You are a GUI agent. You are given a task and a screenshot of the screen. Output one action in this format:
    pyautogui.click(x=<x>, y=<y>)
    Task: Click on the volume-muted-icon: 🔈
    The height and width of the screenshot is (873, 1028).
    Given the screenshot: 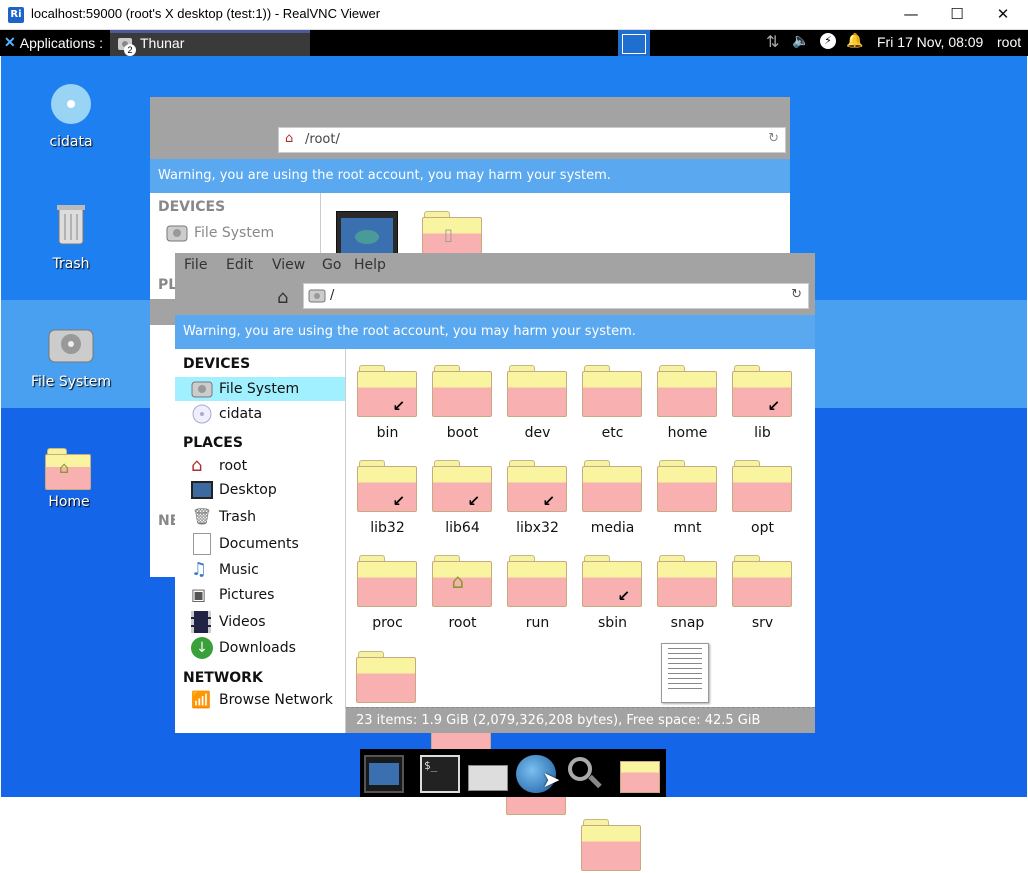 What is the action you would take?
    pyautogui.click(x=800, y=41)
    